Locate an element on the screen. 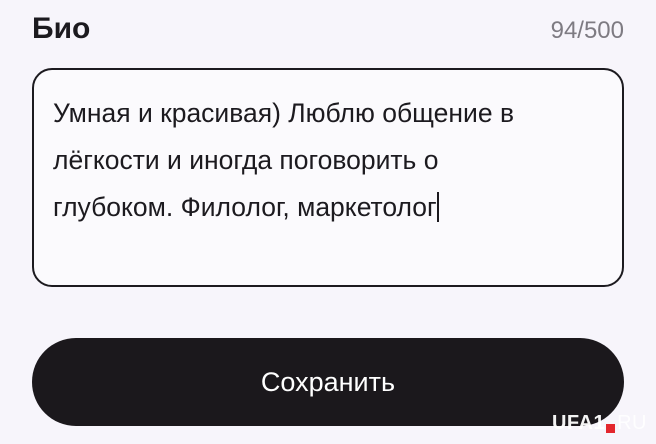 This screenshot has height=444, width=656. bio-header: Био 94/500 is located at coordinates (328, 30).